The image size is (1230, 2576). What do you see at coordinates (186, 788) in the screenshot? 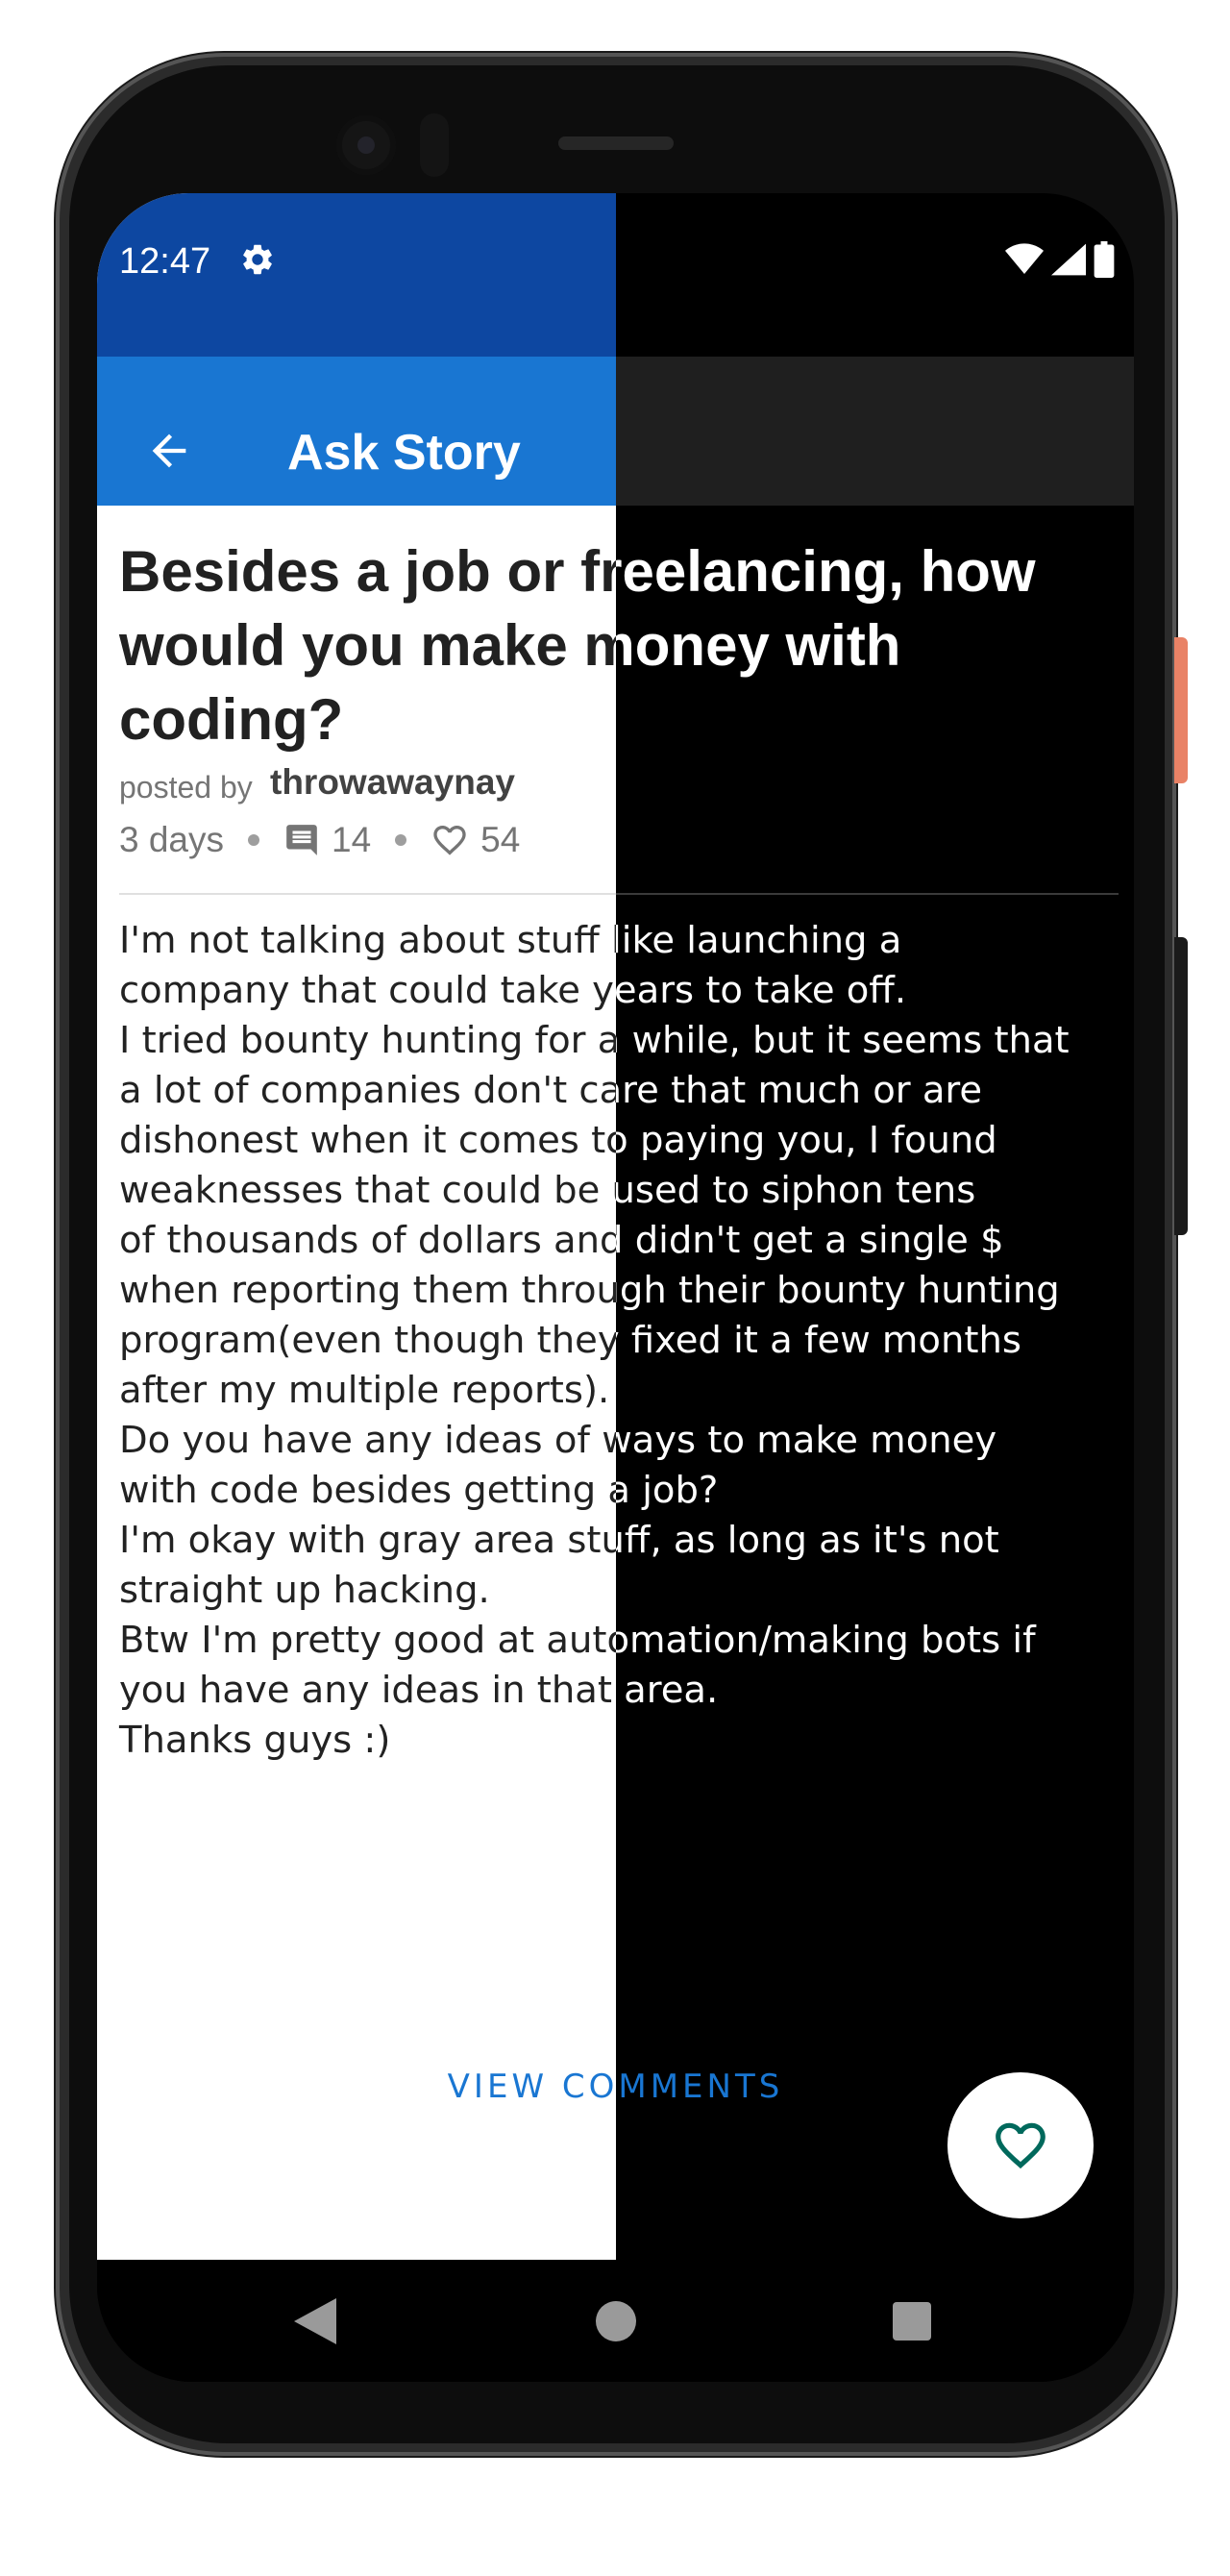
I see `posted-by-label: posted by` at bounding box center [186, 788].